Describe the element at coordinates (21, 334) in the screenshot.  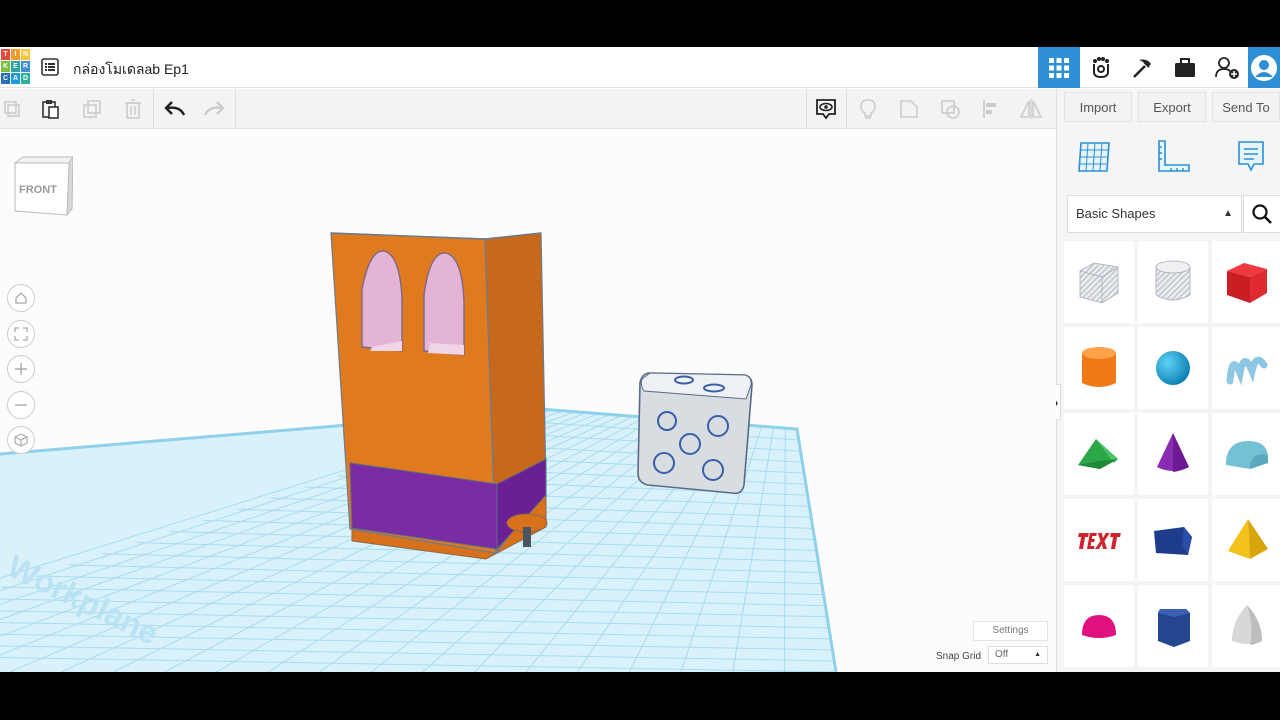
I see `fit-view-button` at that location.